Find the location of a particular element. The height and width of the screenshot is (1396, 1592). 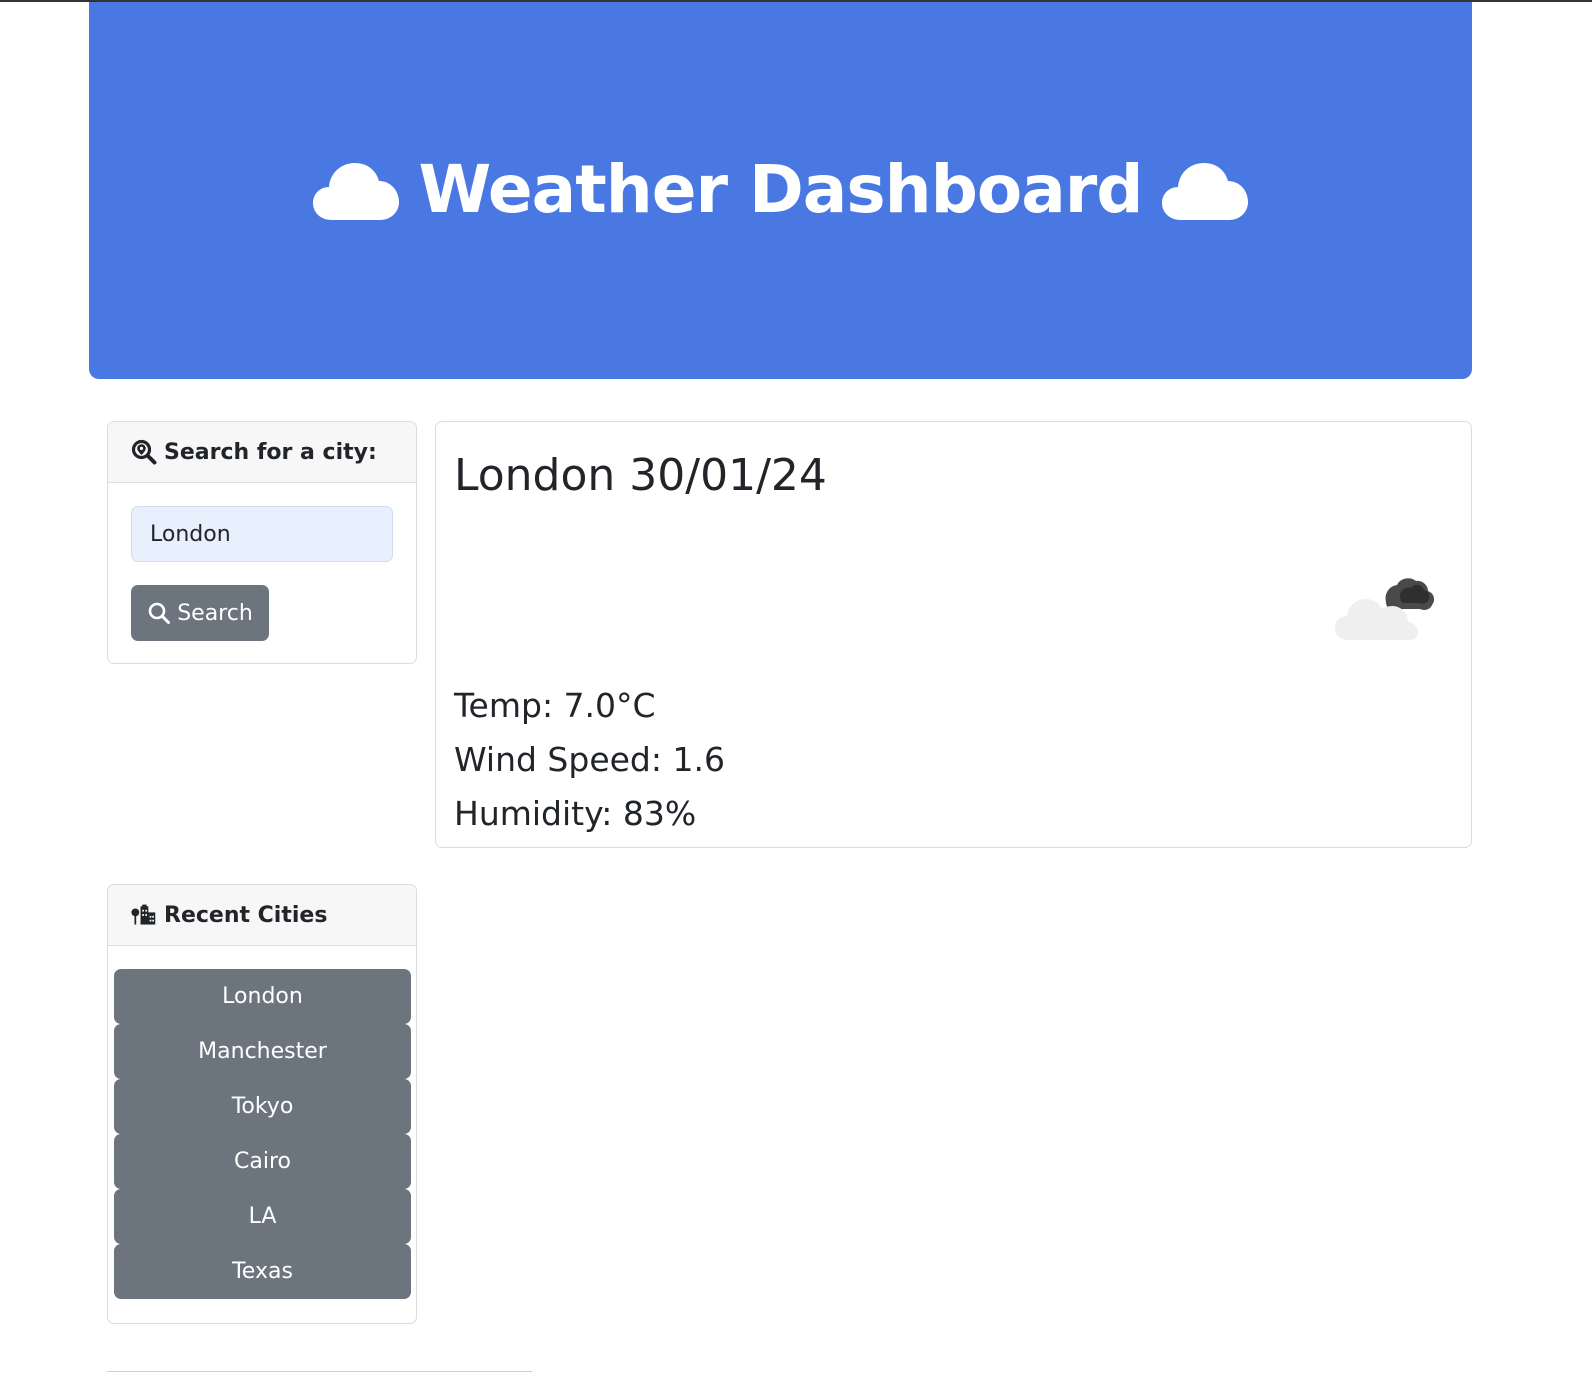

magnifying-glass-location-icon is located at coordinates (144, 452).